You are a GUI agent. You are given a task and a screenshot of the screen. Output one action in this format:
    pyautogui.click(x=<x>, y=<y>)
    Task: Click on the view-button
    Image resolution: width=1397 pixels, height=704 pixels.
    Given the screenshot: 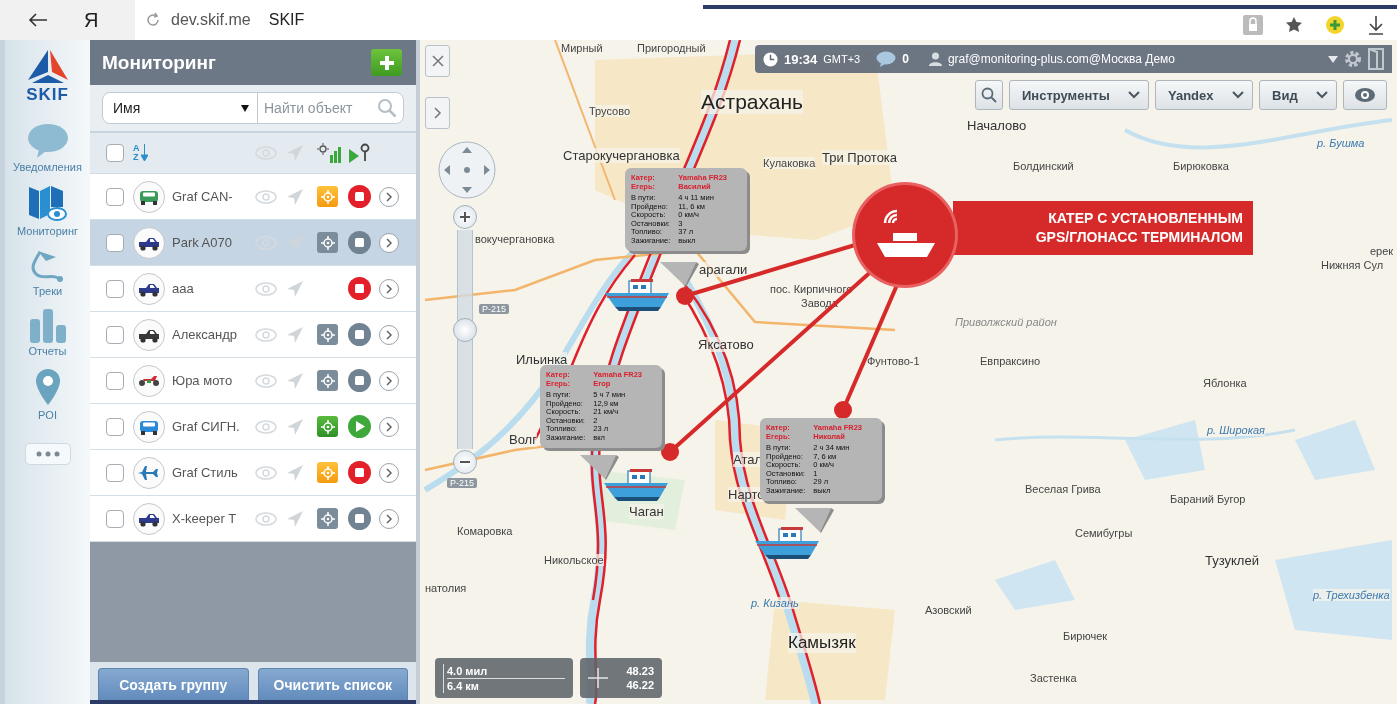 What is the action you would take?
    pyautogui.click(x=1365, y=95)
    